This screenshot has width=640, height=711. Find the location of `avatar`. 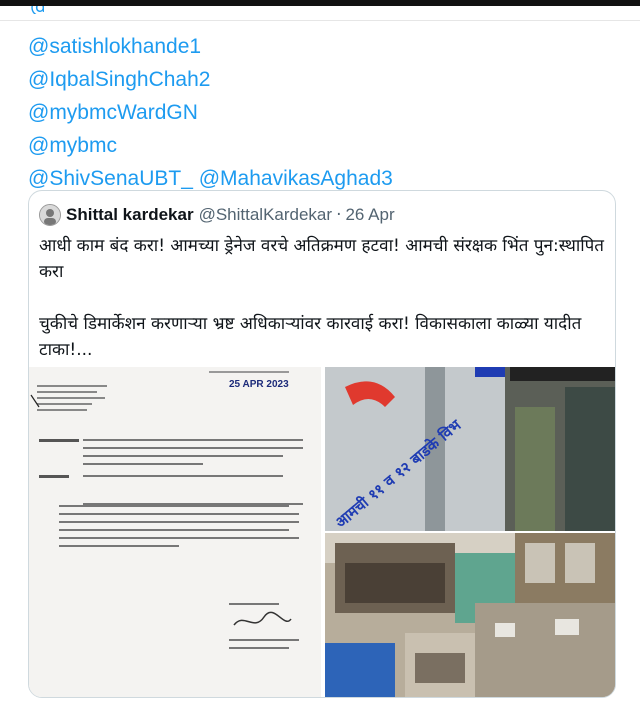

avatar is located at coordinates (50, 215).